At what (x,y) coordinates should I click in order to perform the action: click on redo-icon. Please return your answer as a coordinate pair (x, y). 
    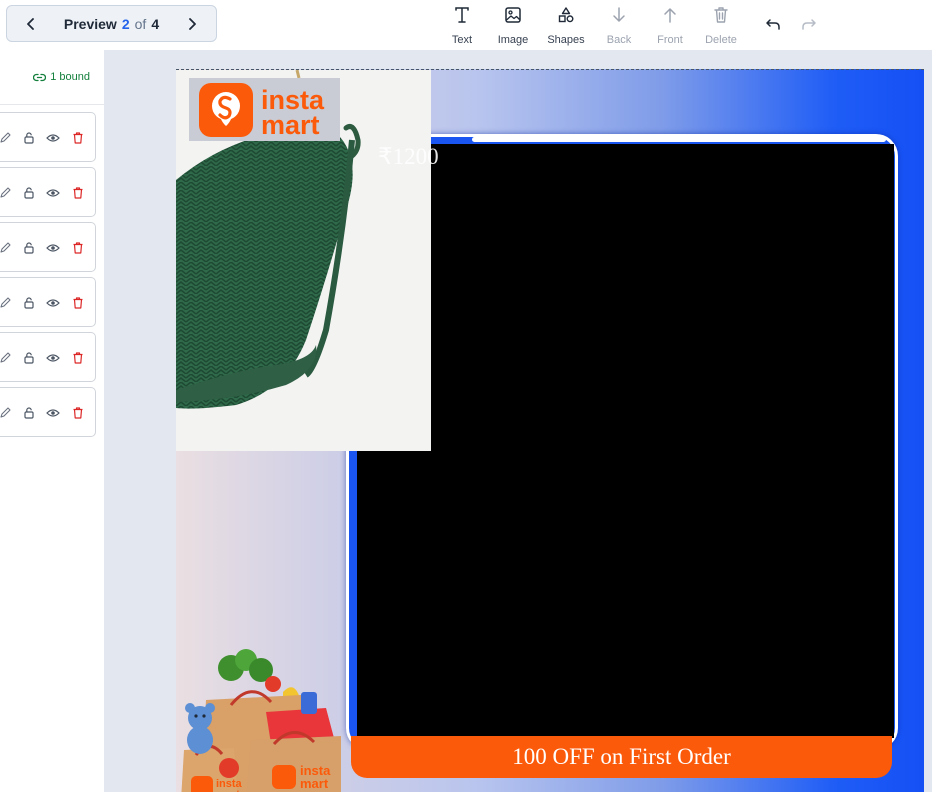
    Looking at the image, I should click on (809, 24).